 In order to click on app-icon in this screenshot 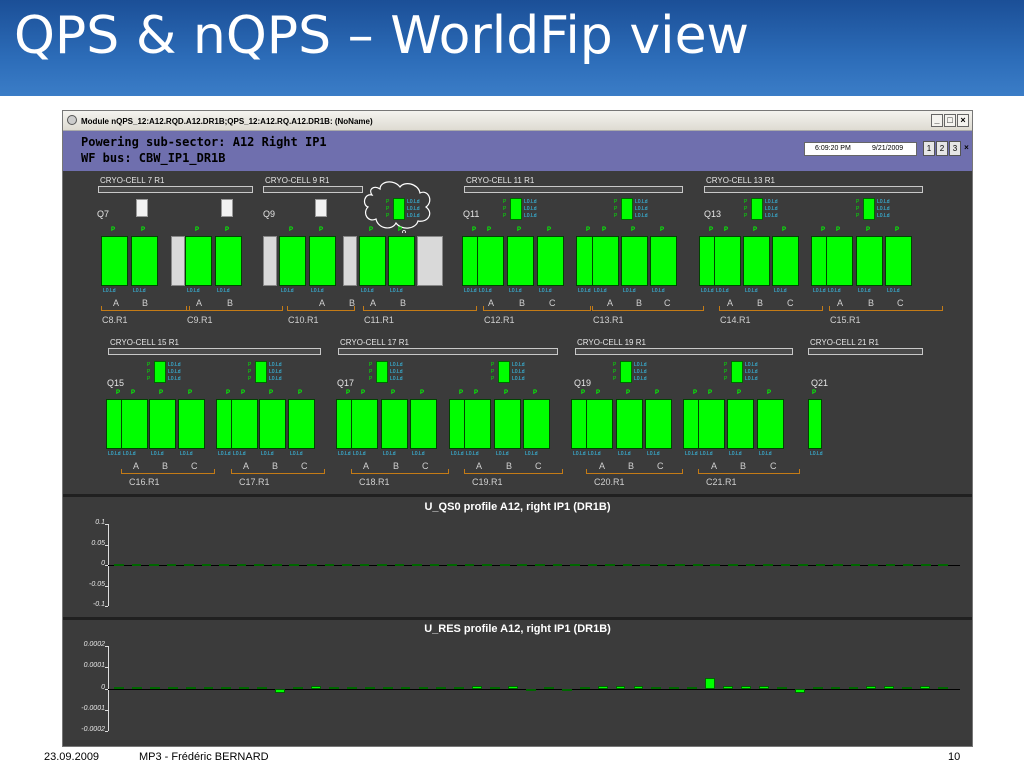, I will do `click(72, 120)`.